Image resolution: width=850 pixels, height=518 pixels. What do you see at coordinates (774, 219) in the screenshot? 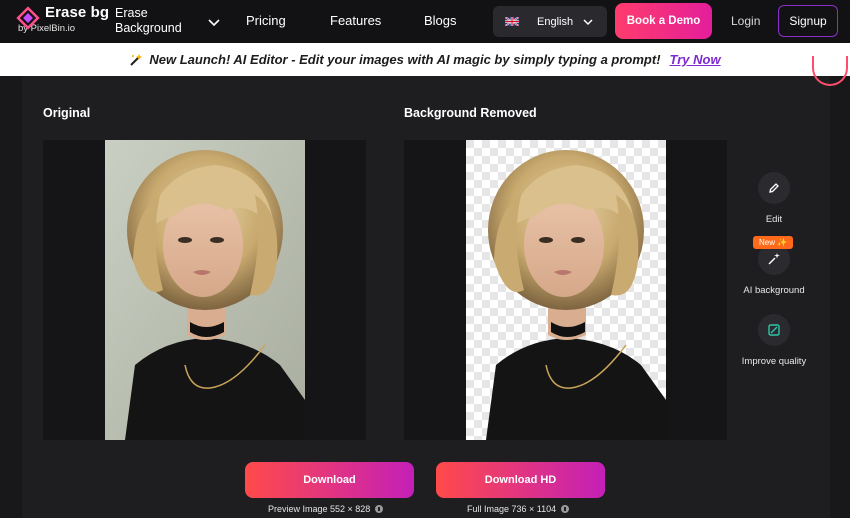
I see `edit-tool-label: Edit` at bounding box center [774, 219].